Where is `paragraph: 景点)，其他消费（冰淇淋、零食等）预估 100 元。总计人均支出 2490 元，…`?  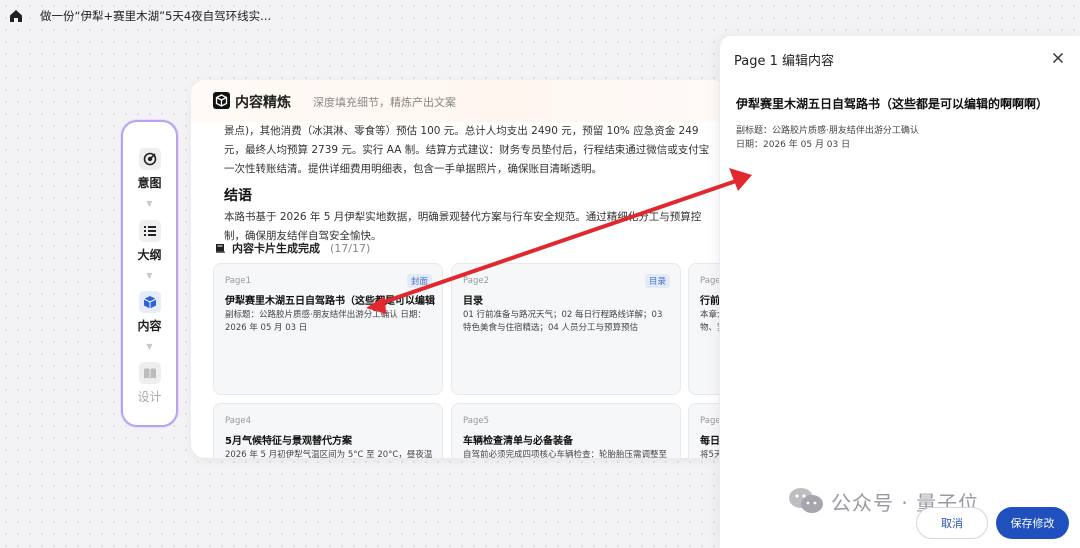
paragraph: 景点)，其他消费（冰淇淋、零食等）预估 100 元。总计人均支出 2490 元，… is located at coordinates (467, 150).